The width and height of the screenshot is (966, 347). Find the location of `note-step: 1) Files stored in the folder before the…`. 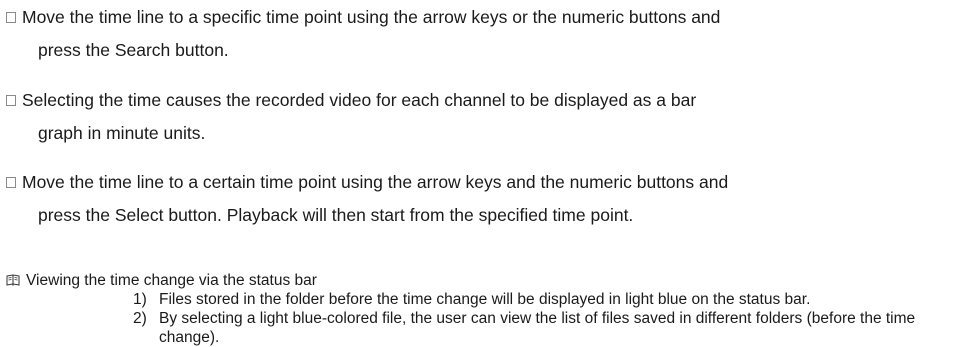

note-step: 1) Files stored in the folder before the… is located at coordinates (546, 299).